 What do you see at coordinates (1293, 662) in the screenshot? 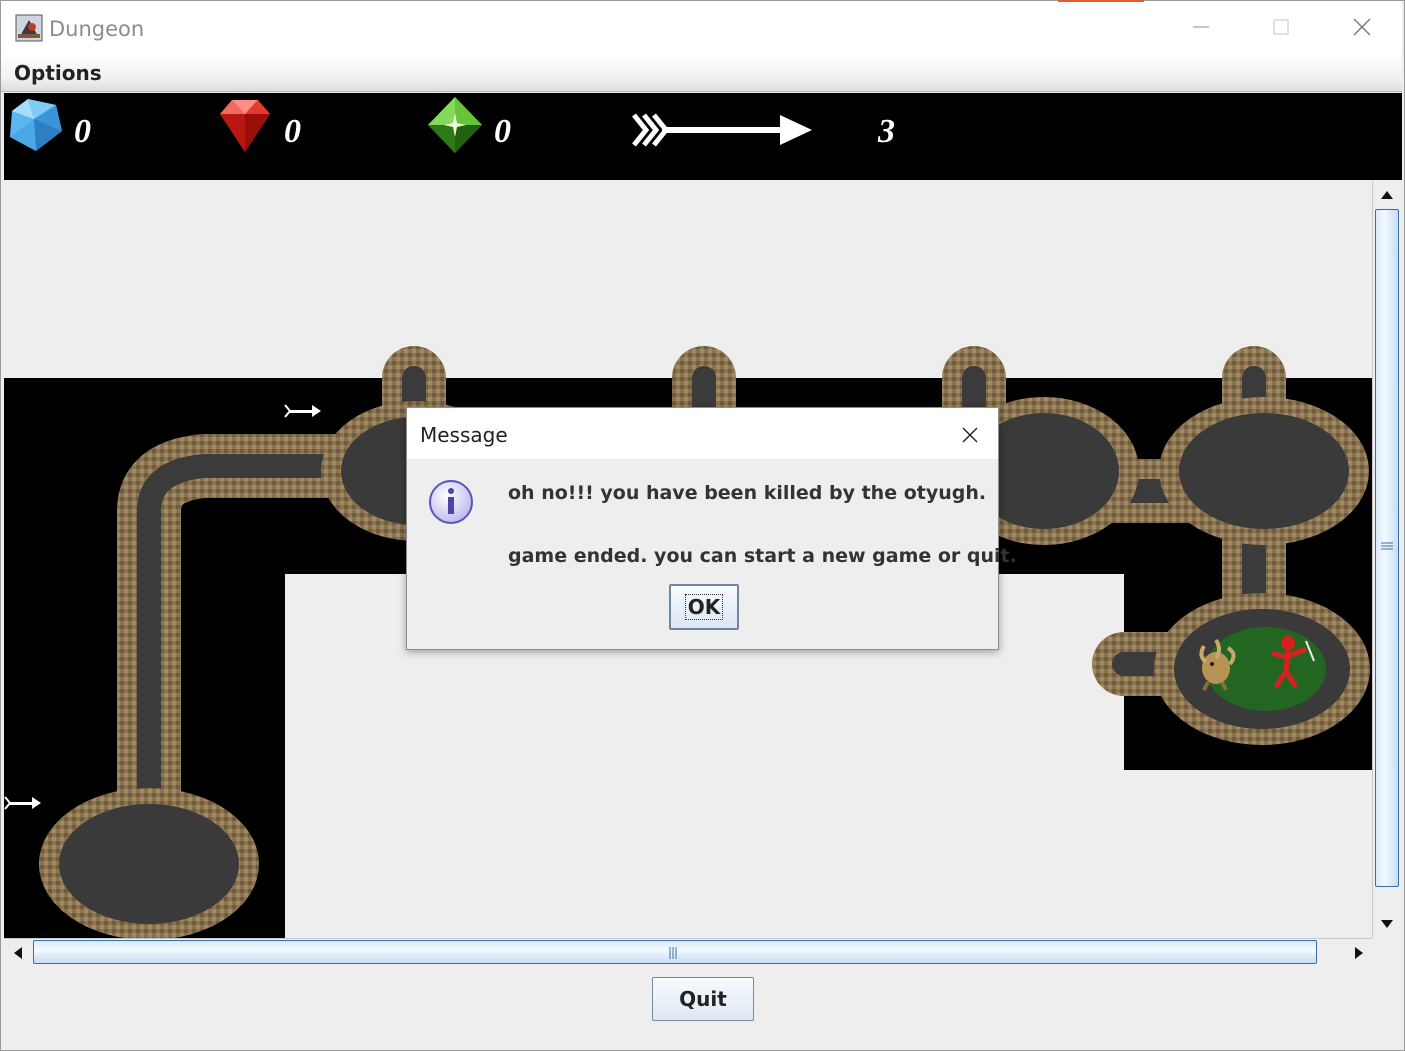
I see `player-icon` at bounding box center [1293, 662].